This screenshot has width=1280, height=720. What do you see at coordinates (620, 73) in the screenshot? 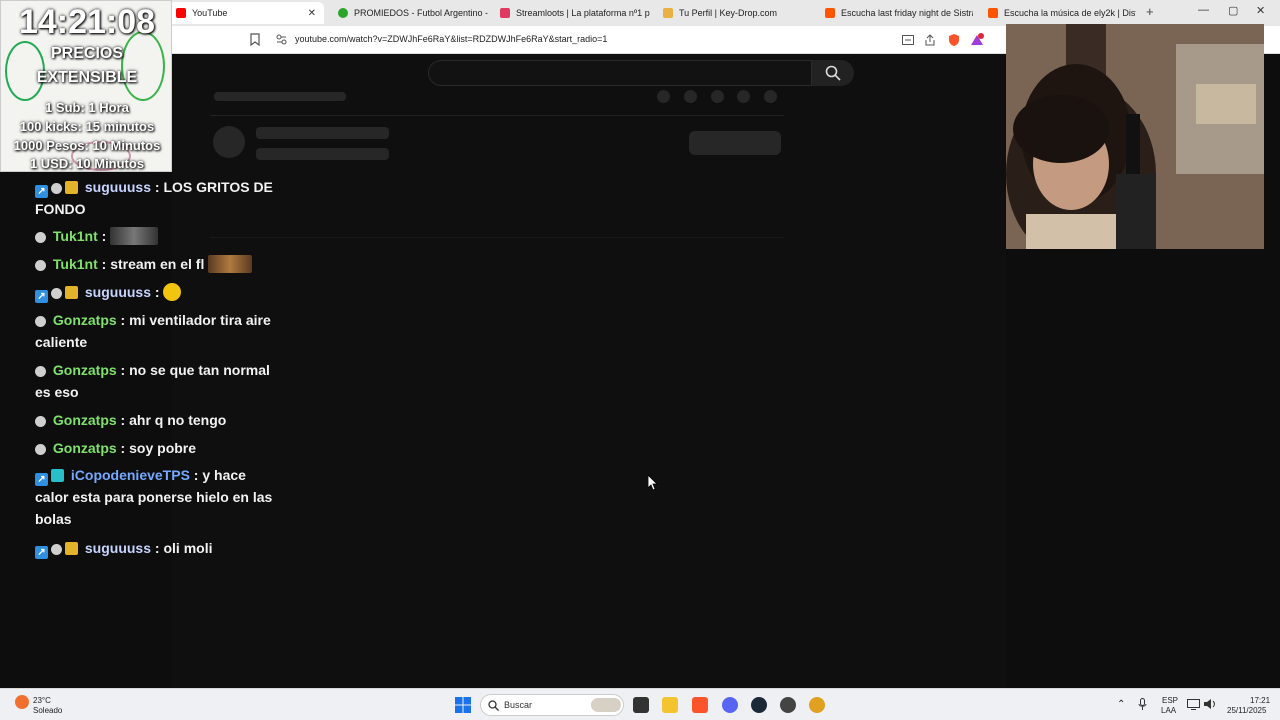
I see `search-input` at bounding box center [620, 73].